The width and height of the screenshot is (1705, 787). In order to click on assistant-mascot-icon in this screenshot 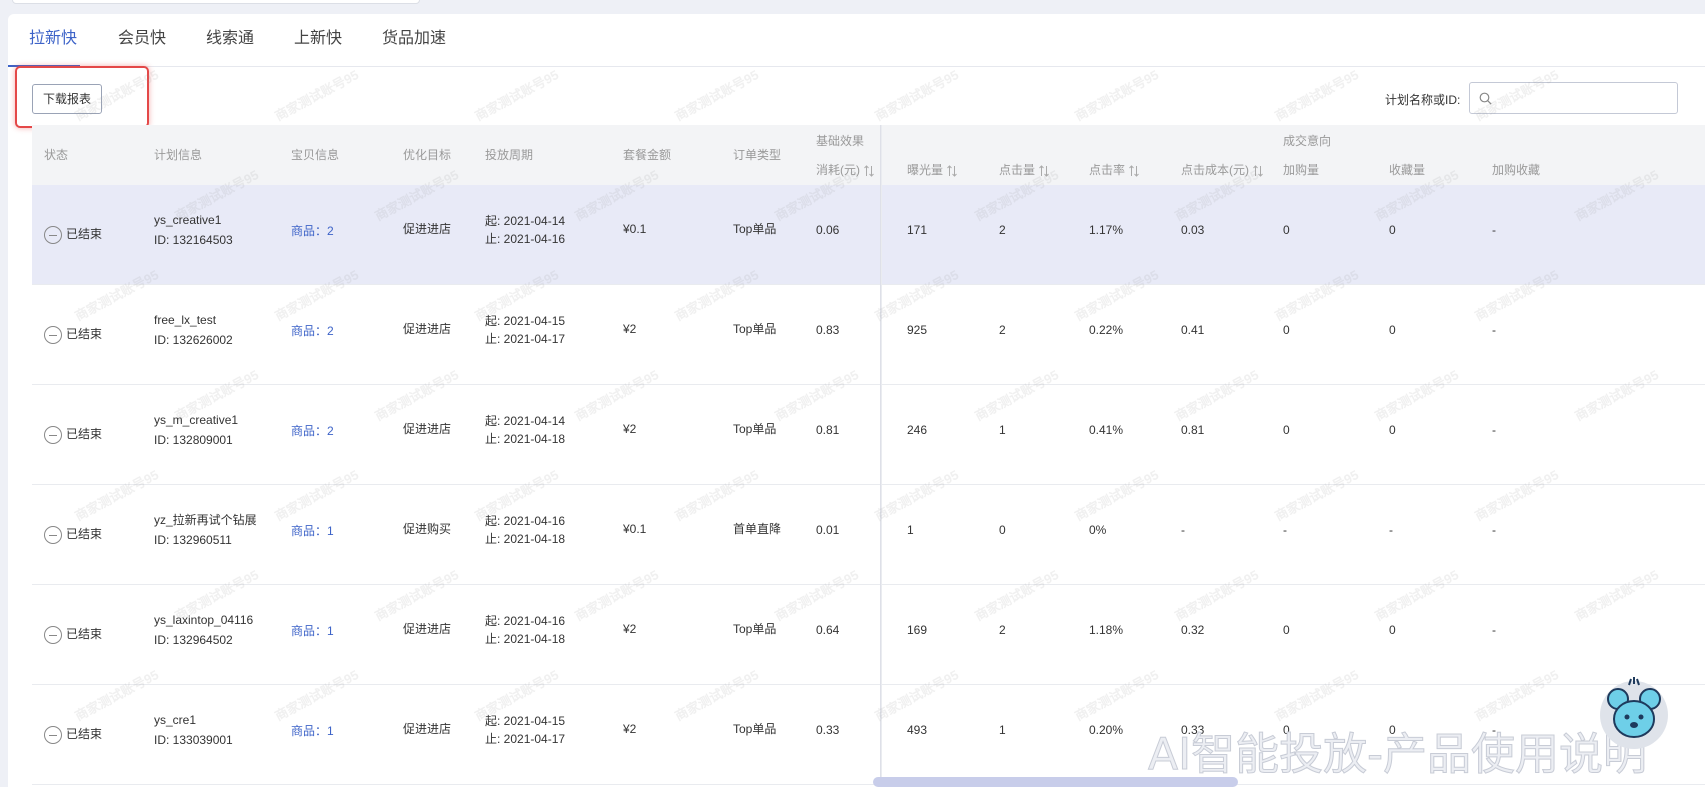, I will do `click(1634, 713)`.